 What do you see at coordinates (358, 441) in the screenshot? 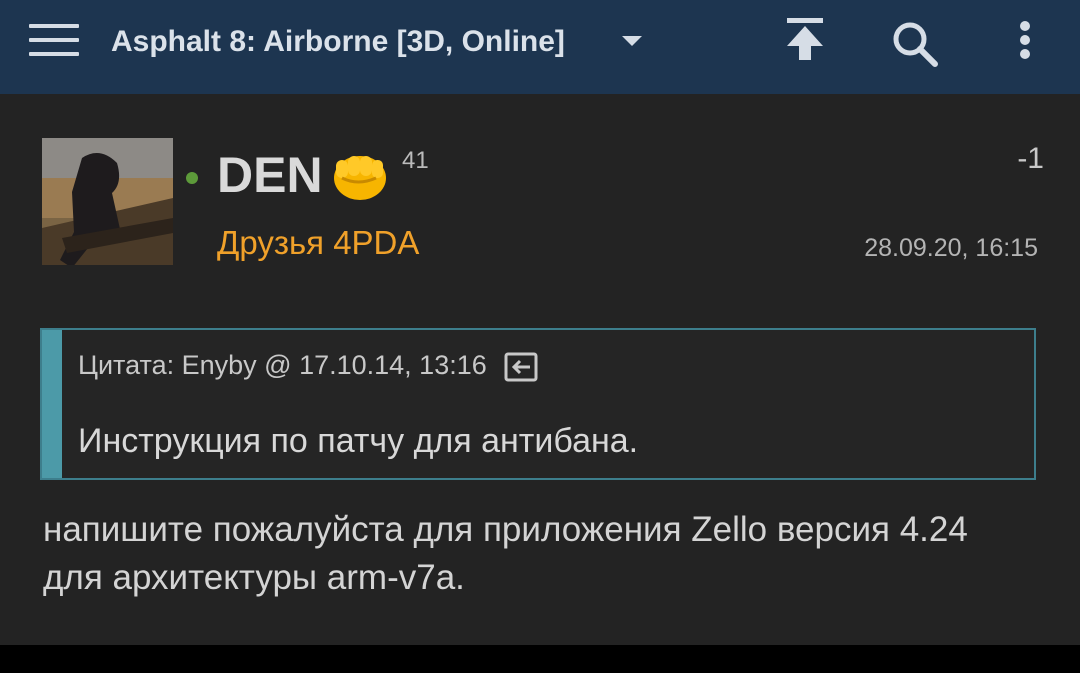
I see `quote-text: Инструкция по патчу для антибана.` at bounding box center [358, 441].